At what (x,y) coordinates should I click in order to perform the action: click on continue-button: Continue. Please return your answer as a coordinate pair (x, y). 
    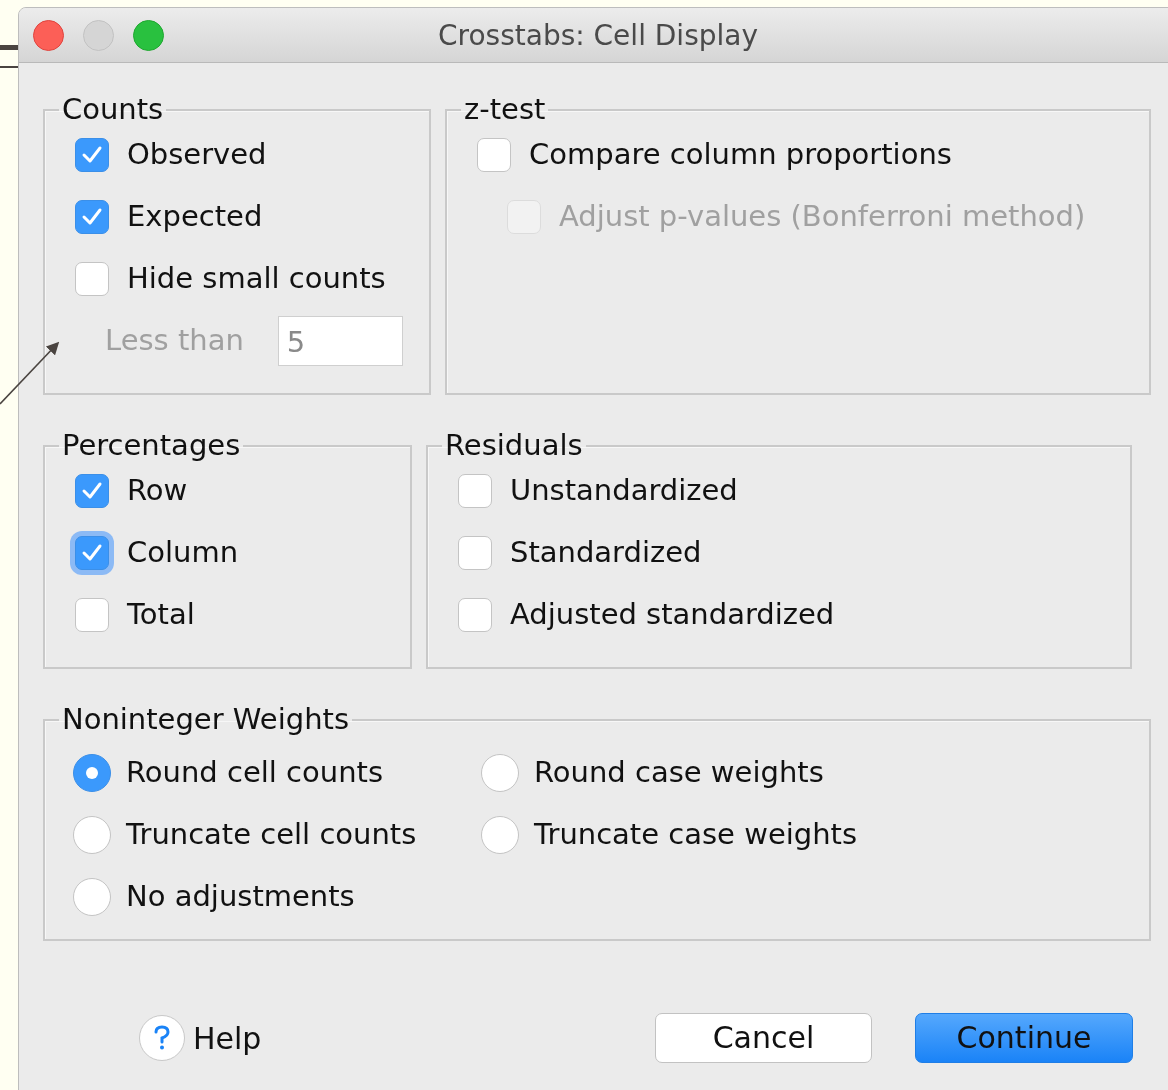
    Looking at the image, I should click on (1024, 1038).